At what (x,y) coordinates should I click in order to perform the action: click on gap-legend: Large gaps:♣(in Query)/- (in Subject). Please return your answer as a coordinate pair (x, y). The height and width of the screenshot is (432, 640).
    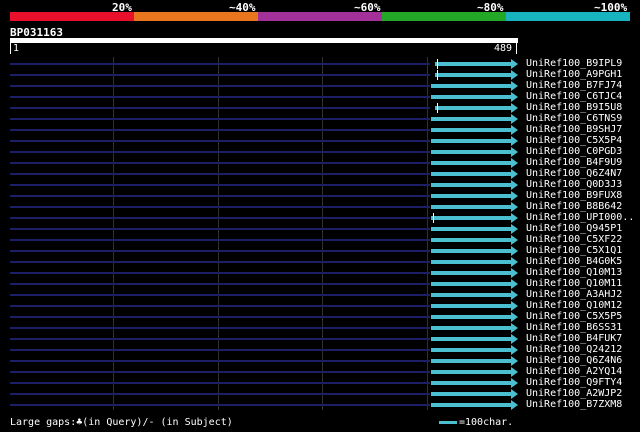
    Looking at the image, I should click on (121, 422).